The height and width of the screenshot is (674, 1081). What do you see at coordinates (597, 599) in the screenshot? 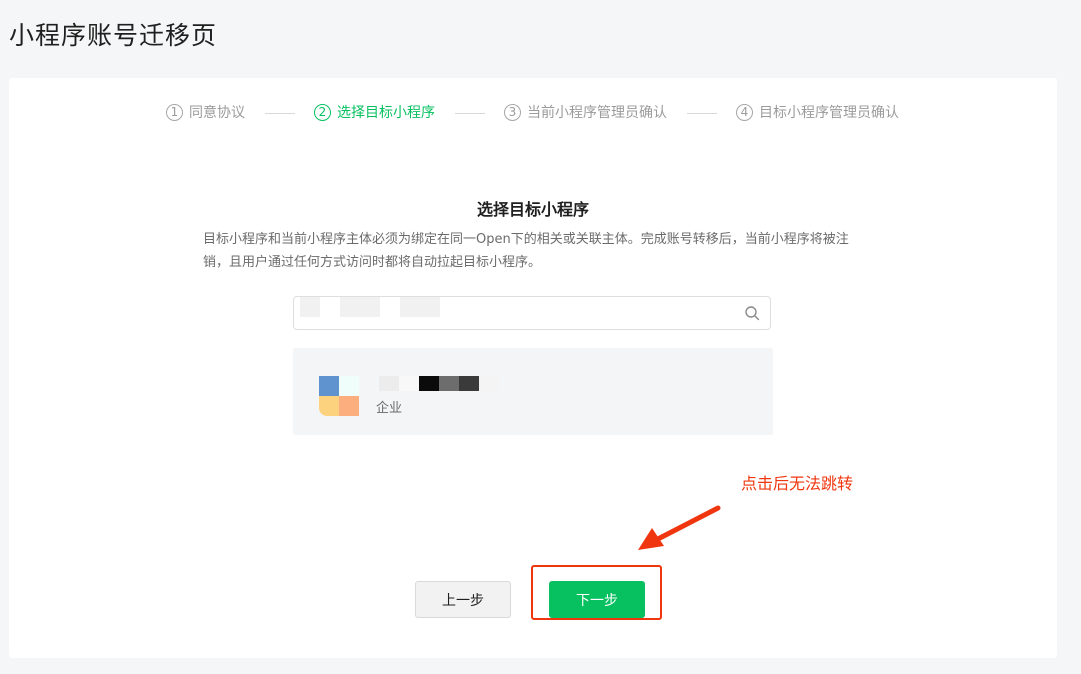
I see `next-step-button: 下一步` at bounding box center [597, 599].